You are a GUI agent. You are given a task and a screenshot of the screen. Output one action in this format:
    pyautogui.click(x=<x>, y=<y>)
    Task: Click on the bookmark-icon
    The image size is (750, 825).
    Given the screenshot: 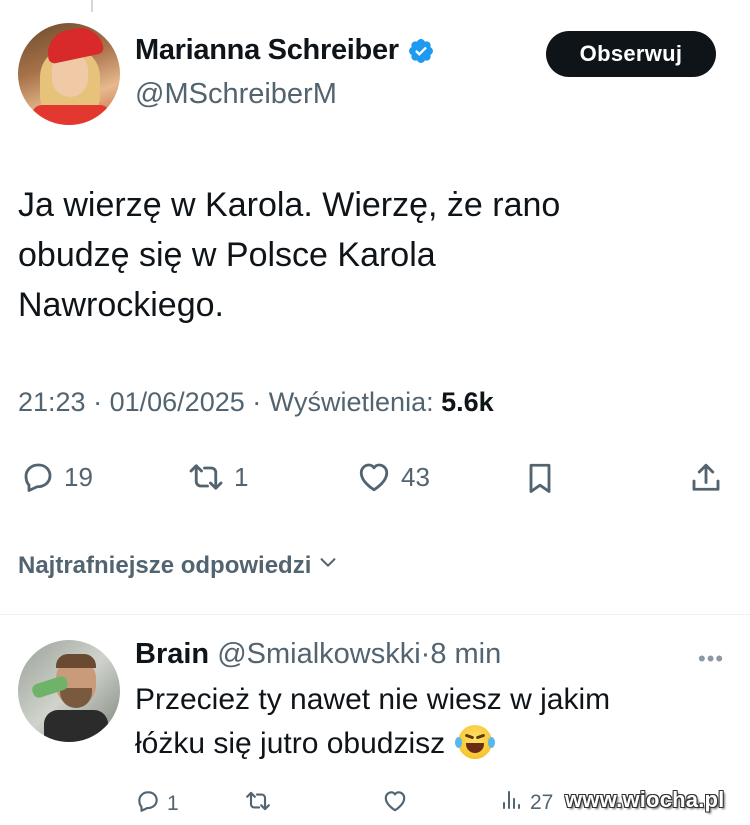 What is the action you would take?
    pyautogui.click(x=540, y=478)
    